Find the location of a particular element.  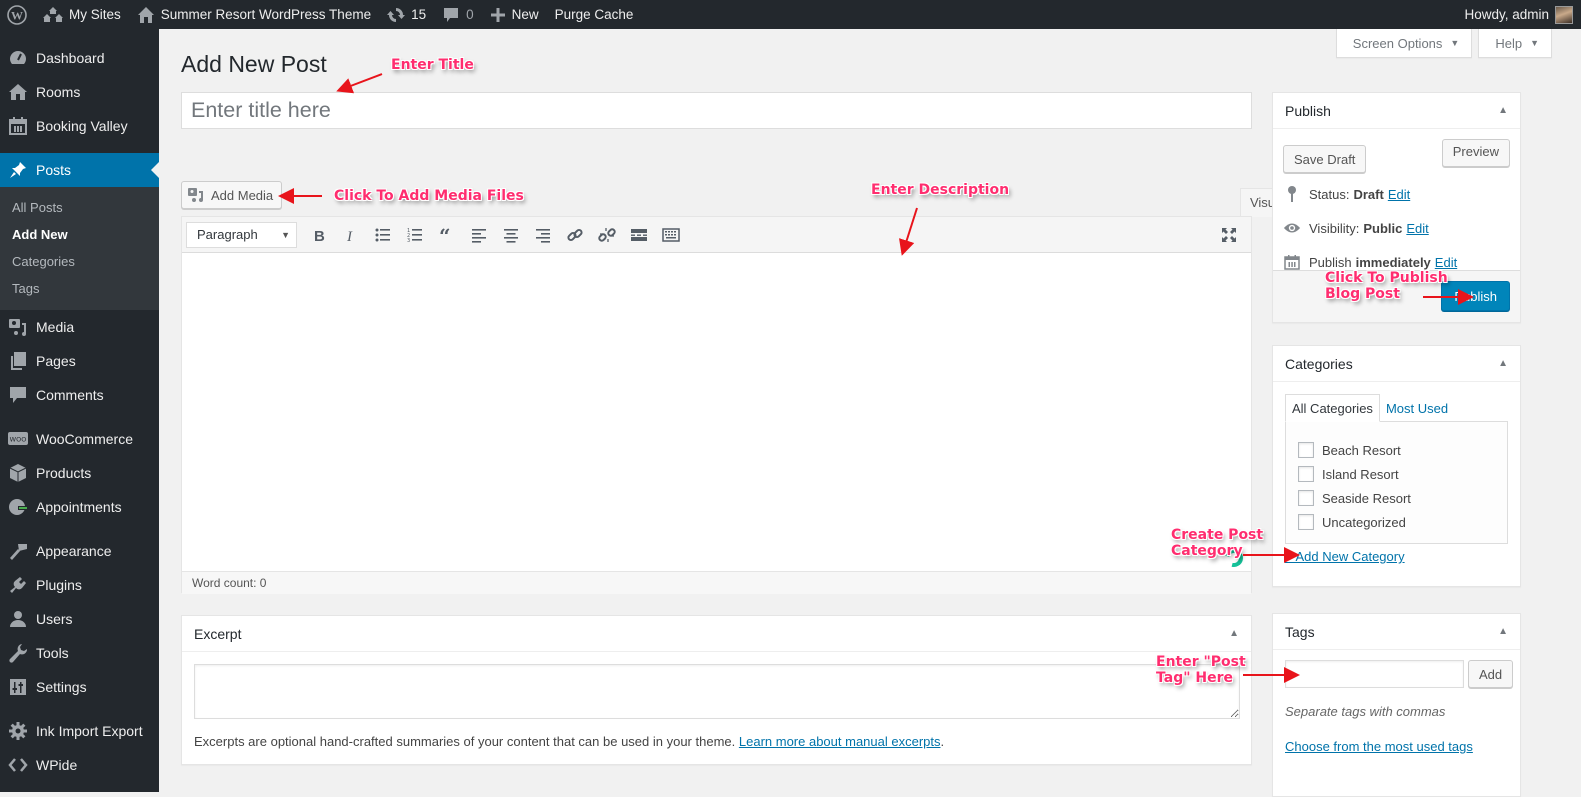

svg-text: B is located at coordinates (319, 236).